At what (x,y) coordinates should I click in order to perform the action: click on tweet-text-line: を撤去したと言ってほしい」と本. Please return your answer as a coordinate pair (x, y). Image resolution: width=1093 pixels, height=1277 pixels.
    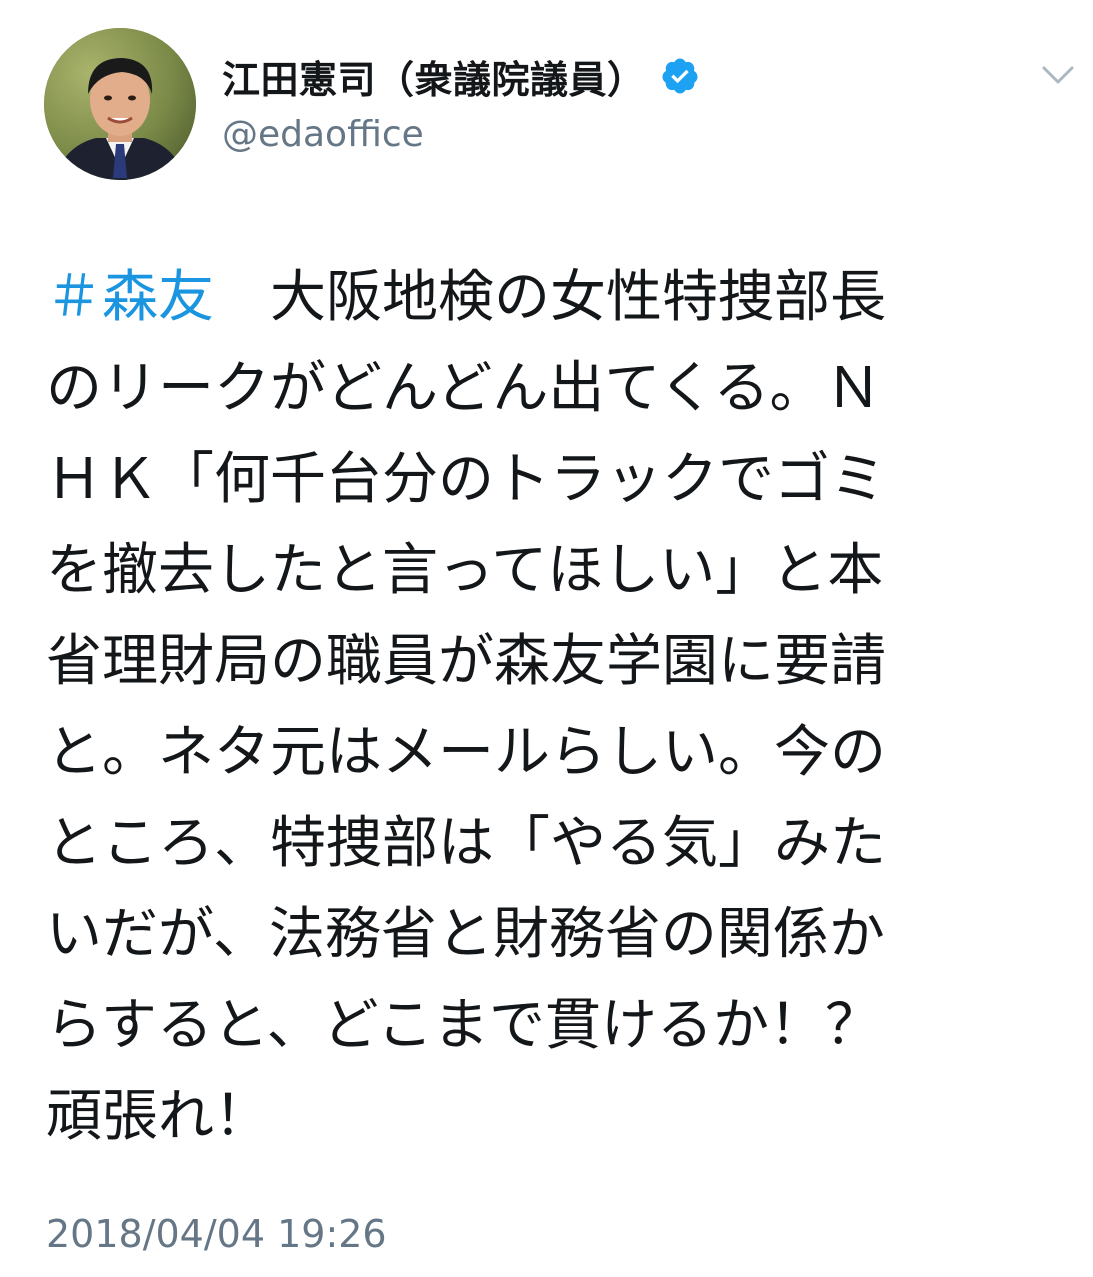
    Looking at the image, I should click on (465, 570).